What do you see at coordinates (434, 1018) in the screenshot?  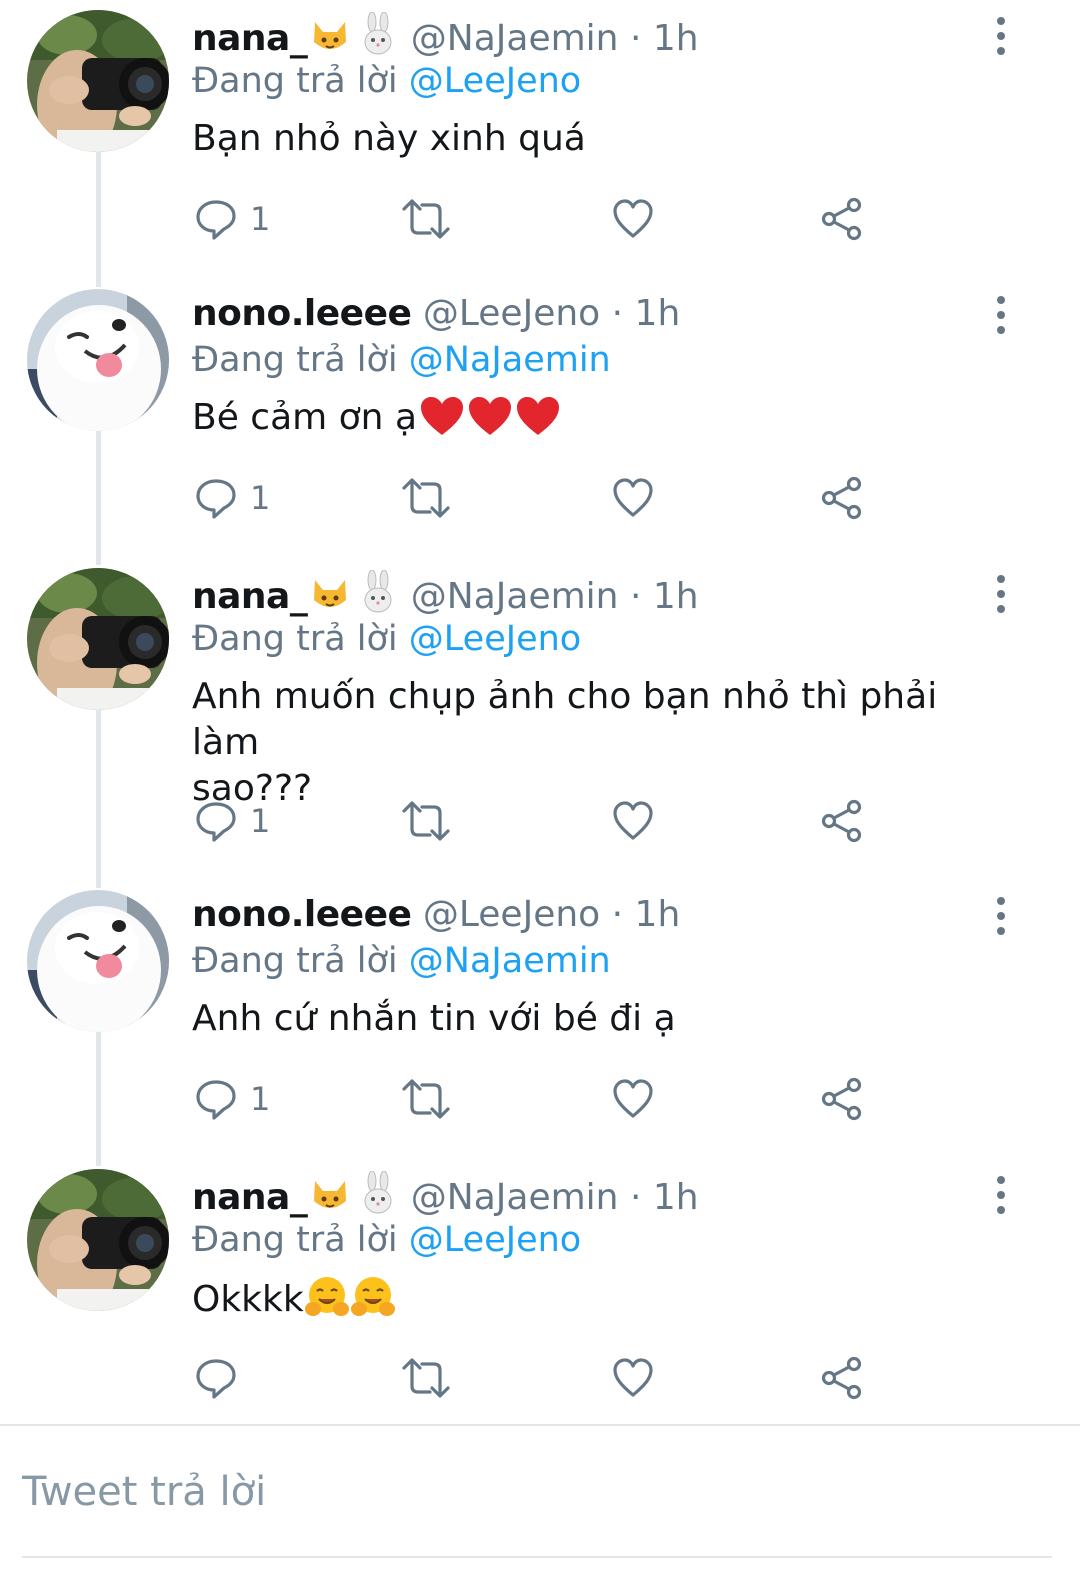 I see `tweet-text: Anh cứ nhắn tin với bé đi ạ` at bounding box center [434, 1018].